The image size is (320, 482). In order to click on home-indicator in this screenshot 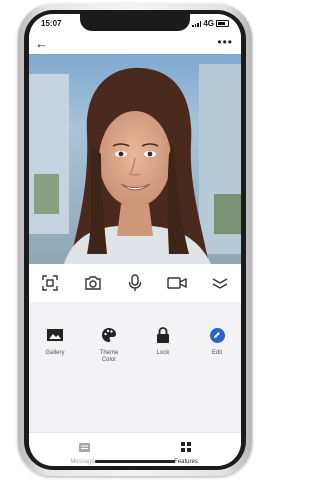, I will do `click(135, 461)`.